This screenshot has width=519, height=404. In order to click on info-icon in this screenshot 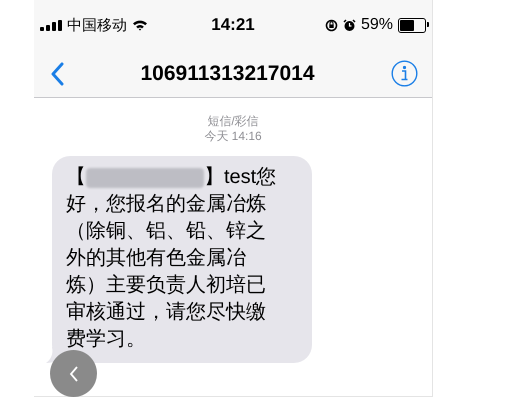, I will do `click(404, 73)`.